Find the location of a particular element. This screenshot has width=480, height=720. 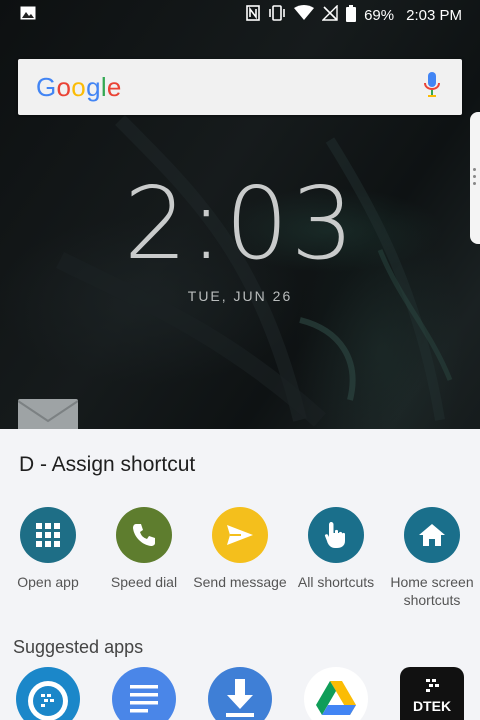

suggested-app-downloads is located at coordinates (240, 693).